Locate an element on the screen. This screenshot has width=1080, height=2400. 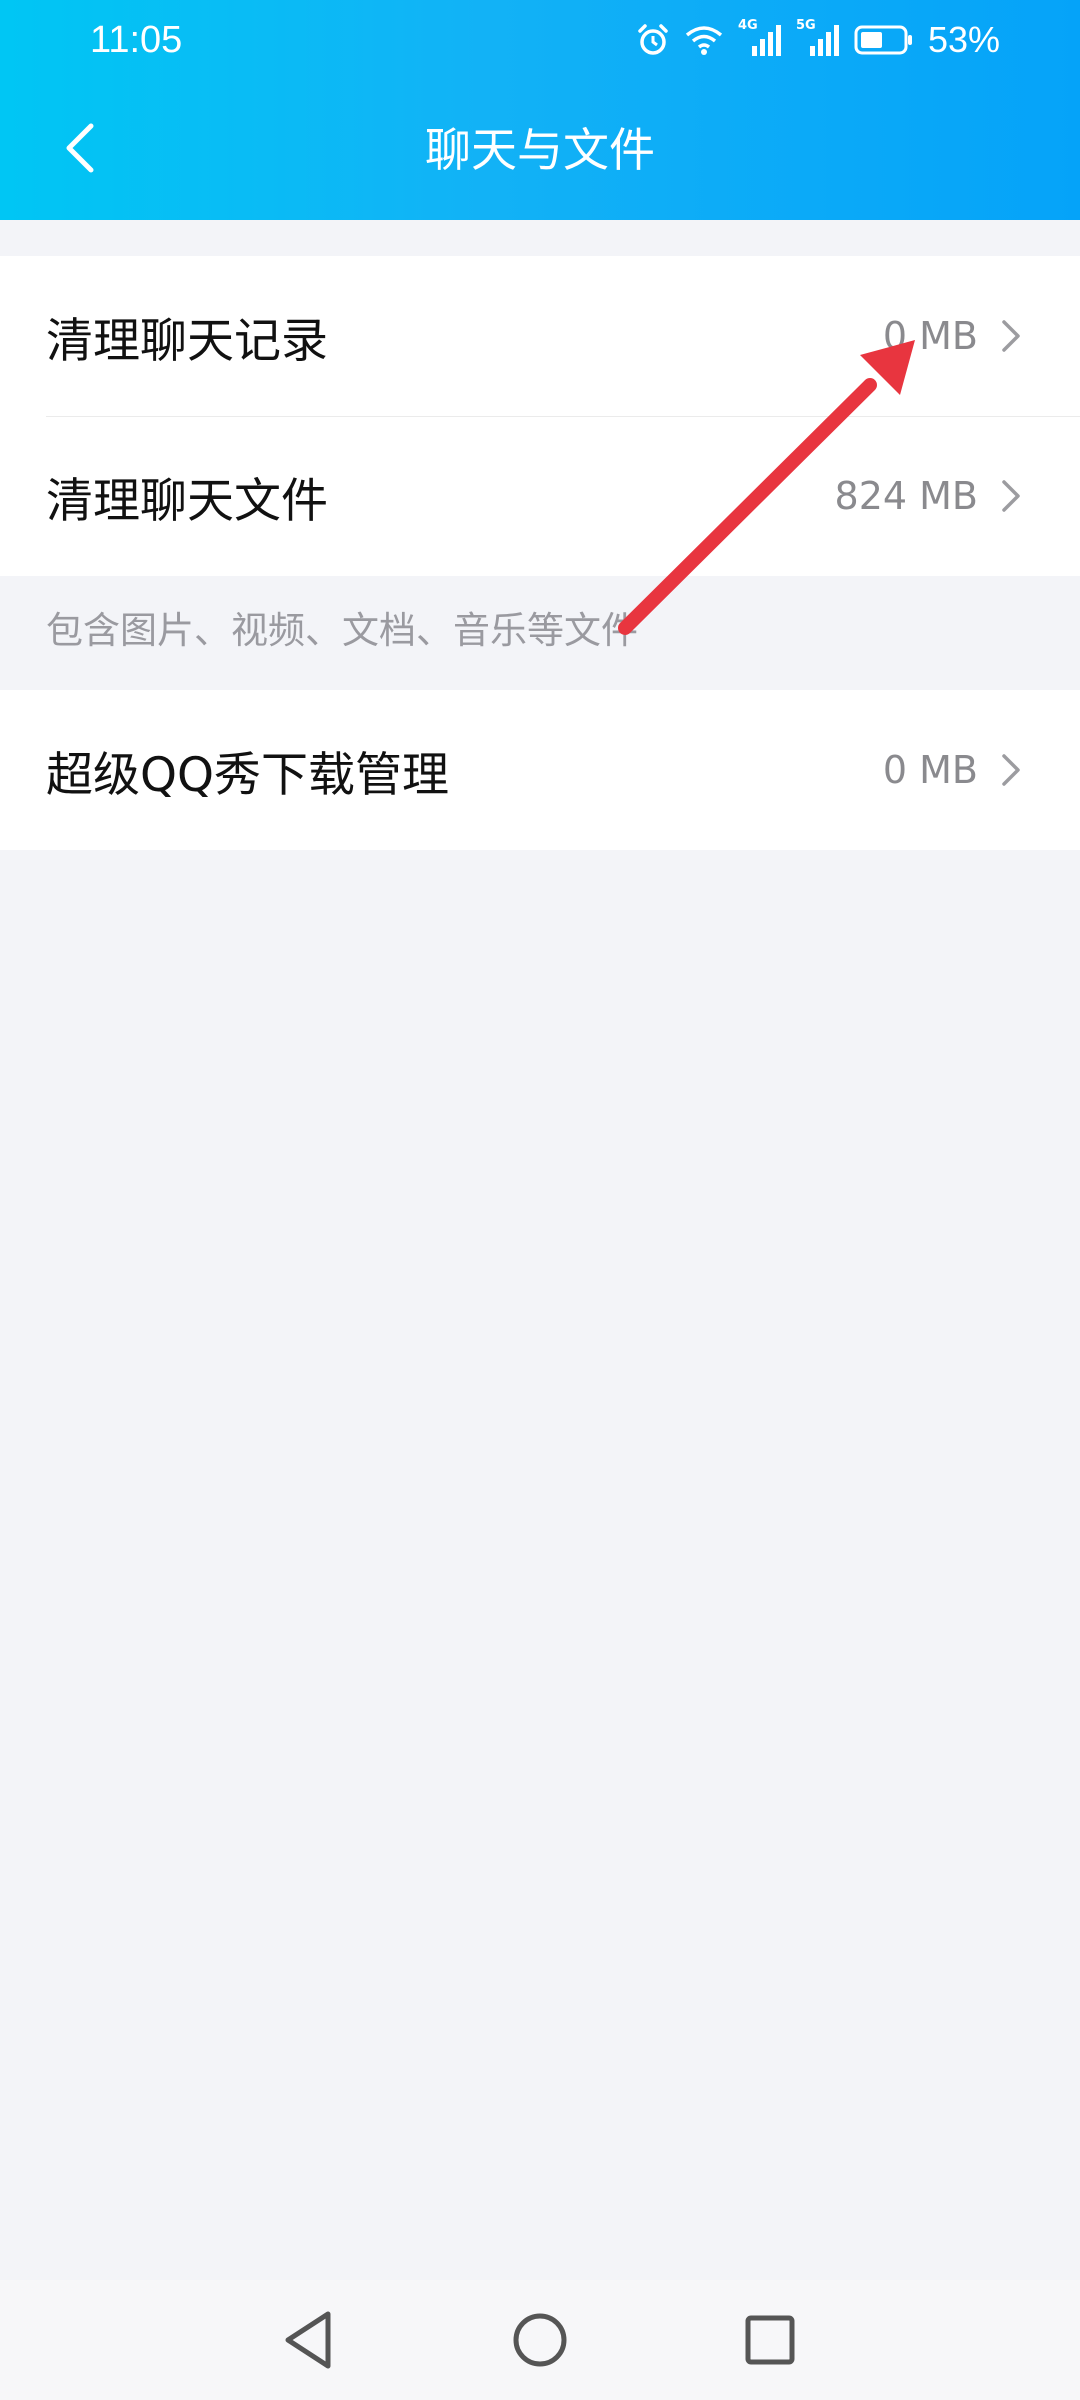
square-recents-icon is located at coordinates (770, 2340).